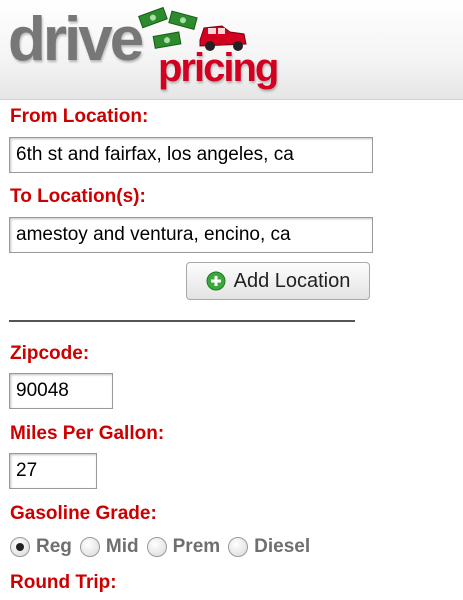  What do you see at coordinates (54, 546) in the screenshot?
I see `grade-label-reg: Reg` at bounding box center [54, 546].